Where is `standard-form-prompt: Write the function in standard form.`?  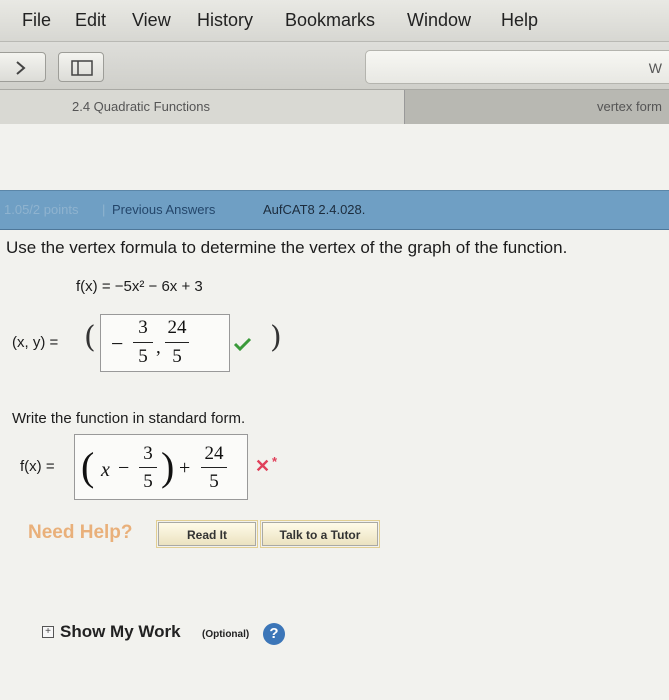 standard-form-prompt: Write the function in standard form. is located at coordinates (129, 418).